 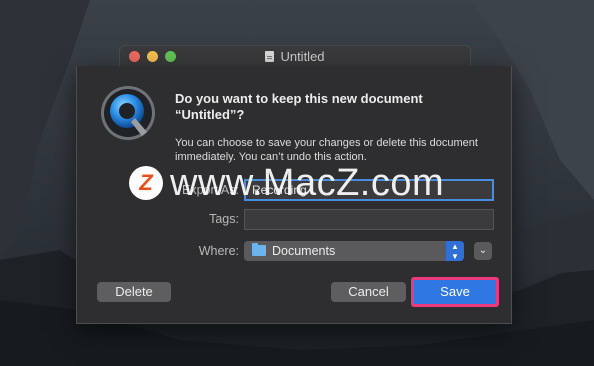 I want to click on expand-dialog-button: ⌄, so click(x=483, y=251).